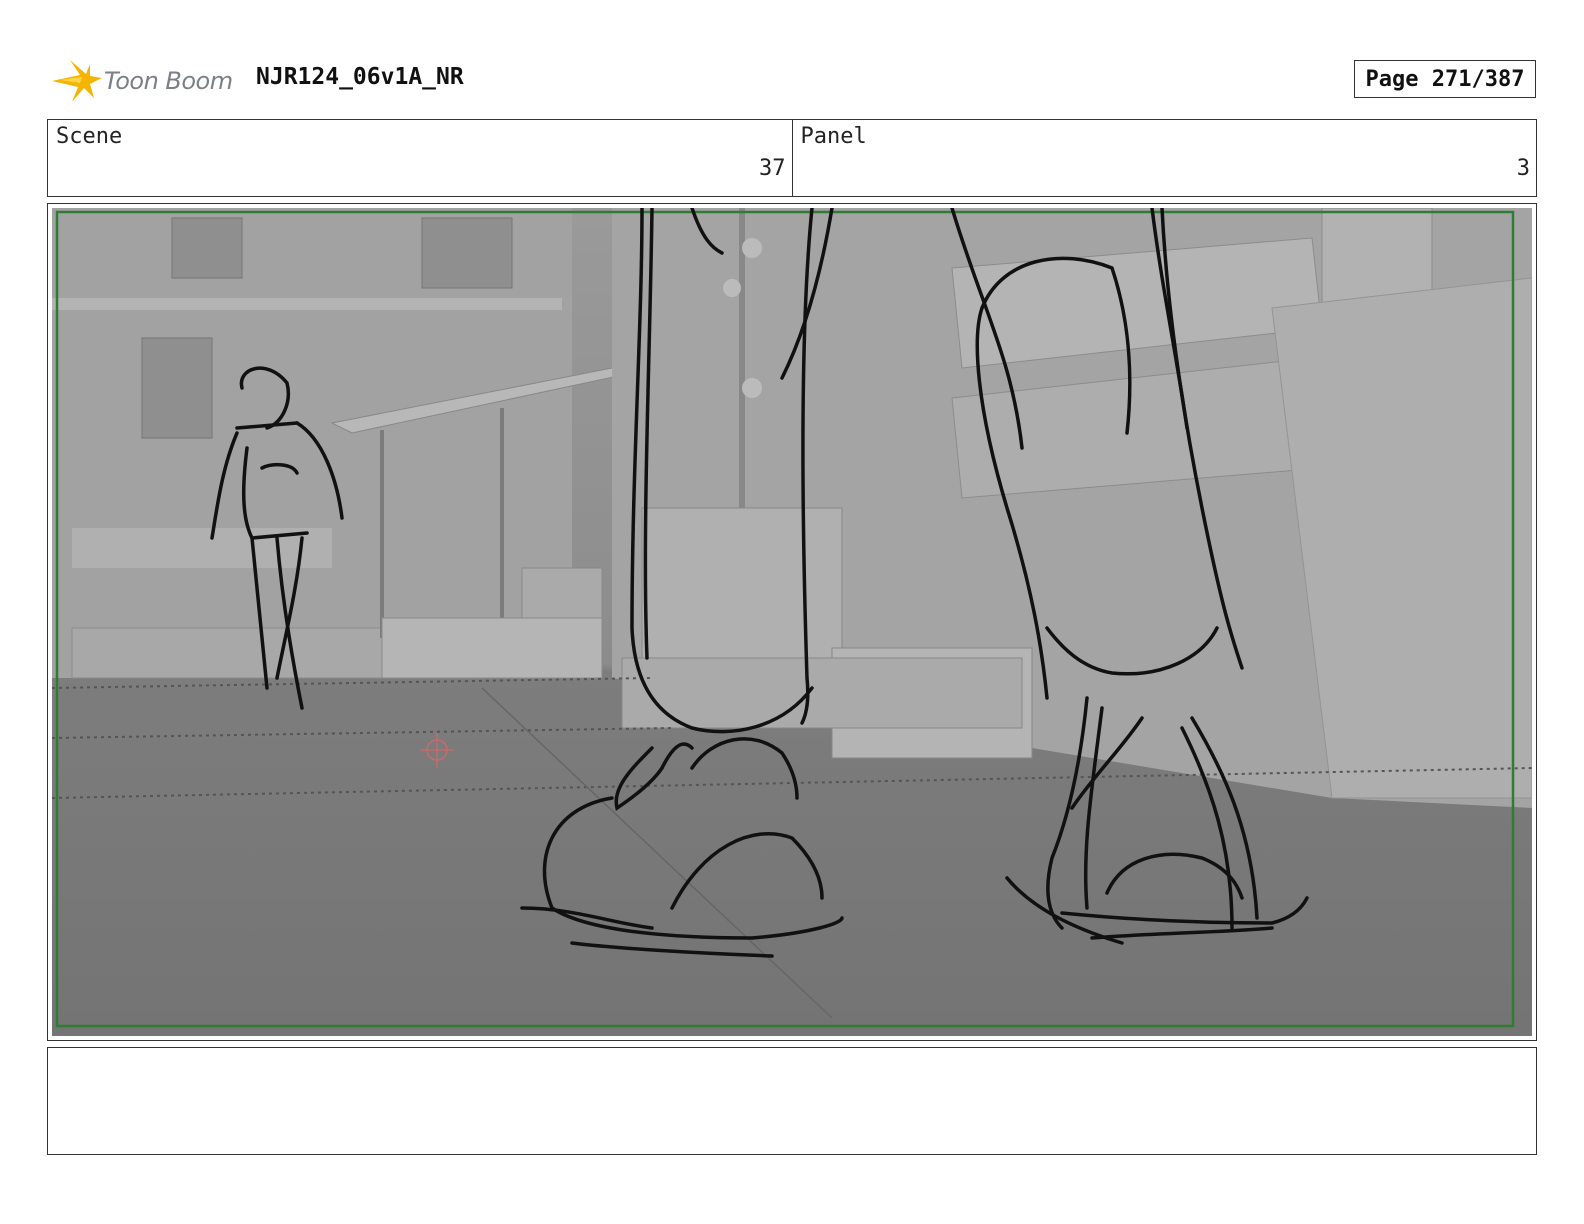 The width and height of the screenshot is (1584, 1224). Describe the element at coordinates (1164, 158) in the screenshot. I see `panel-cell: Panel 3` at that location.